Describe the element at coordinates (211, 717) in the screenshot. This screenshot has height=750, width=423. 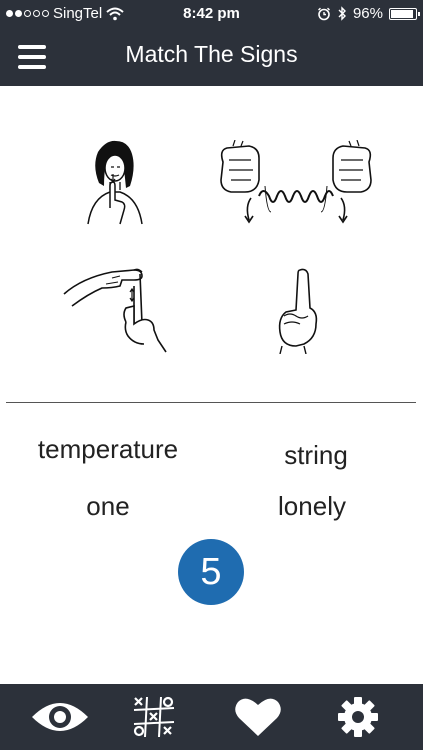
I see `tab-bar` at that location.